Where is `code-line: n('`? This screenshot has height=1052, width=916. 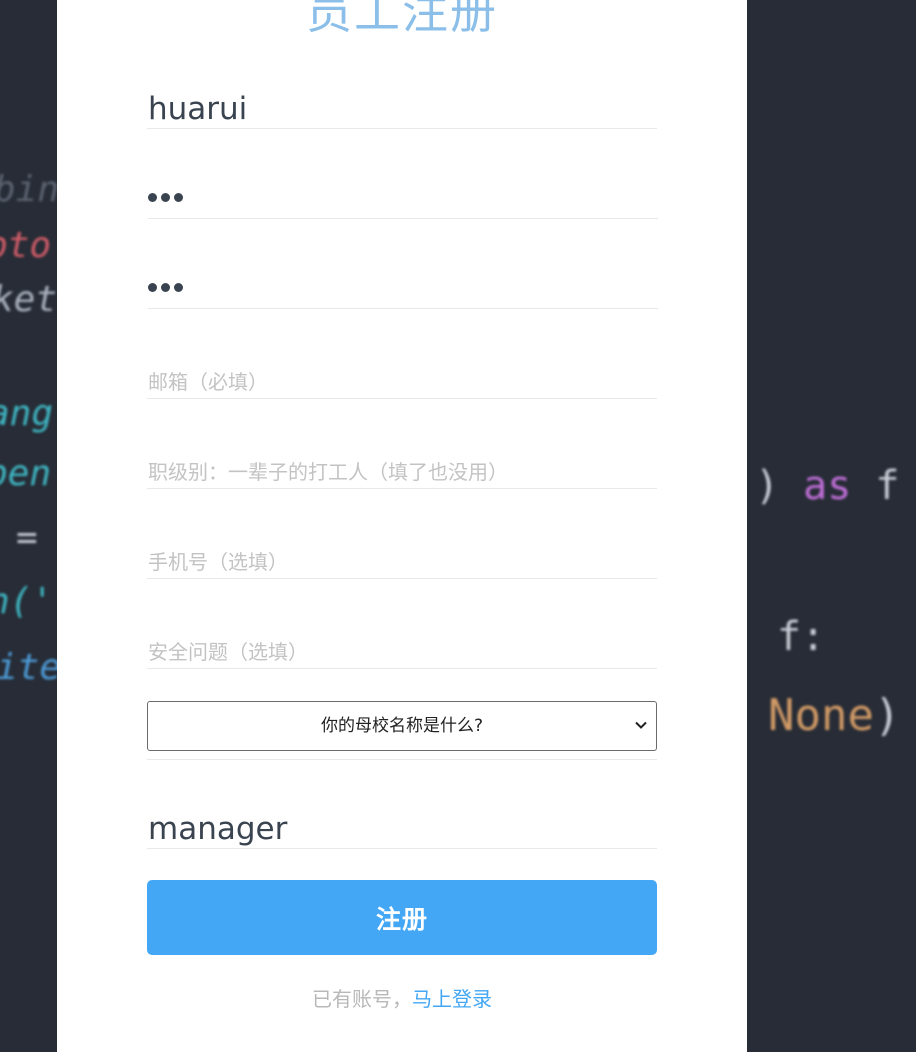
code-line: n(' is located at coordinates (27, 601).